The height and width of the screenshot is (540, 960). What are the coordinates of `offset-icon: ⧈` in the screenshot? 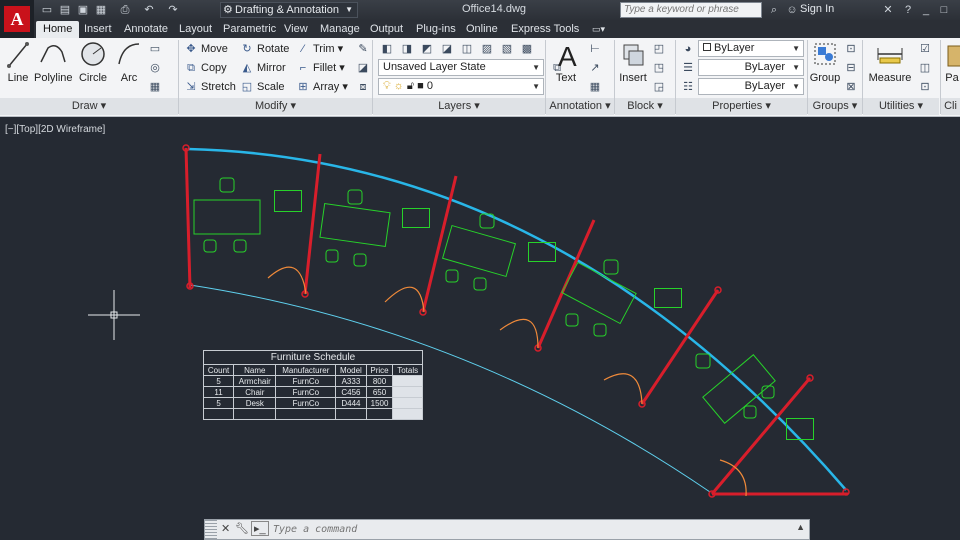 It's located at (363, 87).